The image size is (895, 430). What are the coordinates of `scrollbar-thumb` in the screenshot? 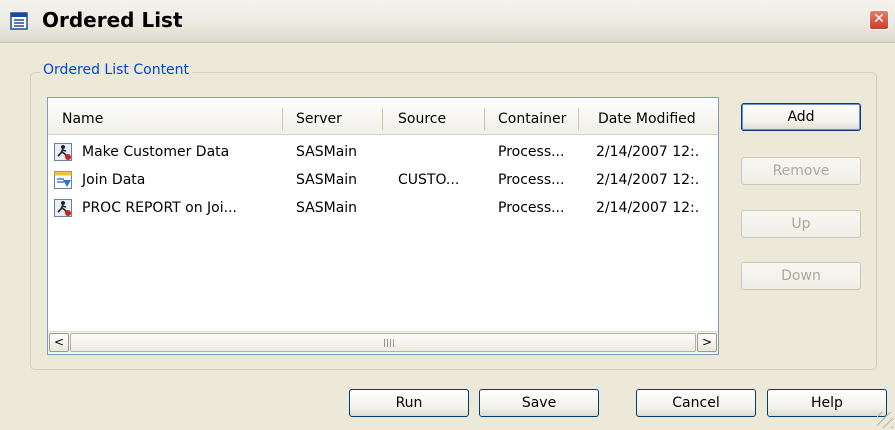 It's located at (383, 342).